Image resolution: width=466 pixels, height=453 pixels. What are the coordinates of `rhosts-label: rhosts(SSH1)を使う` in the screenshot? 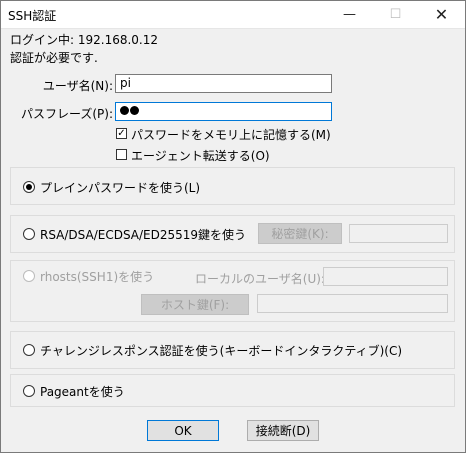 It's located at (97, 277).